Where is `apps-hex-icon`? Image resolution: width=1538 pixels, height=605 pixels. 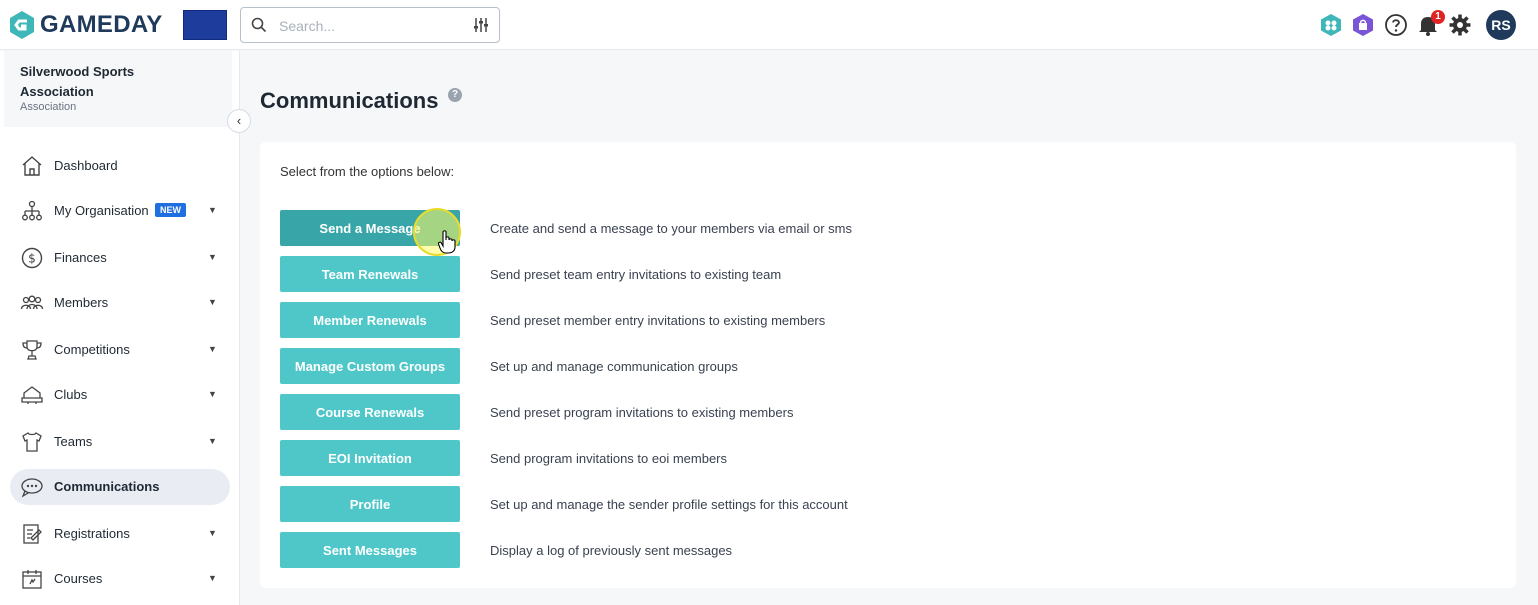 apps-hex-icon is located at coordinates (1331, 25).